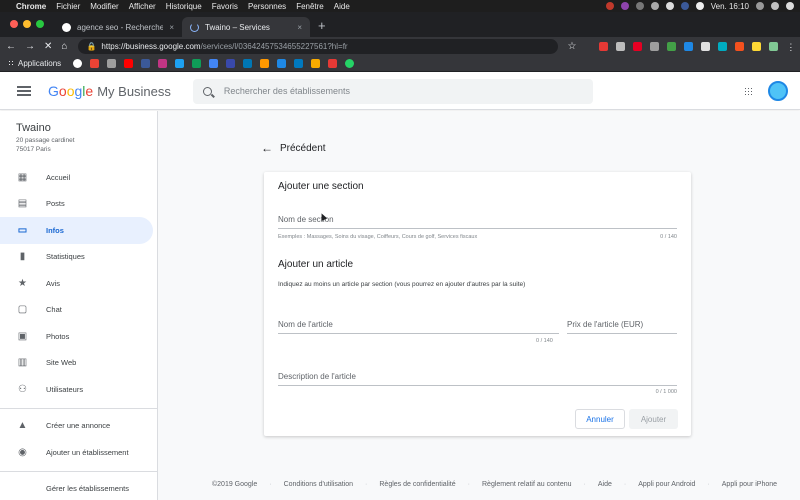 The height and width of the screenshot is (500, 800). I want to click on business-search: Rechercher des établissements, so click(392, 91).